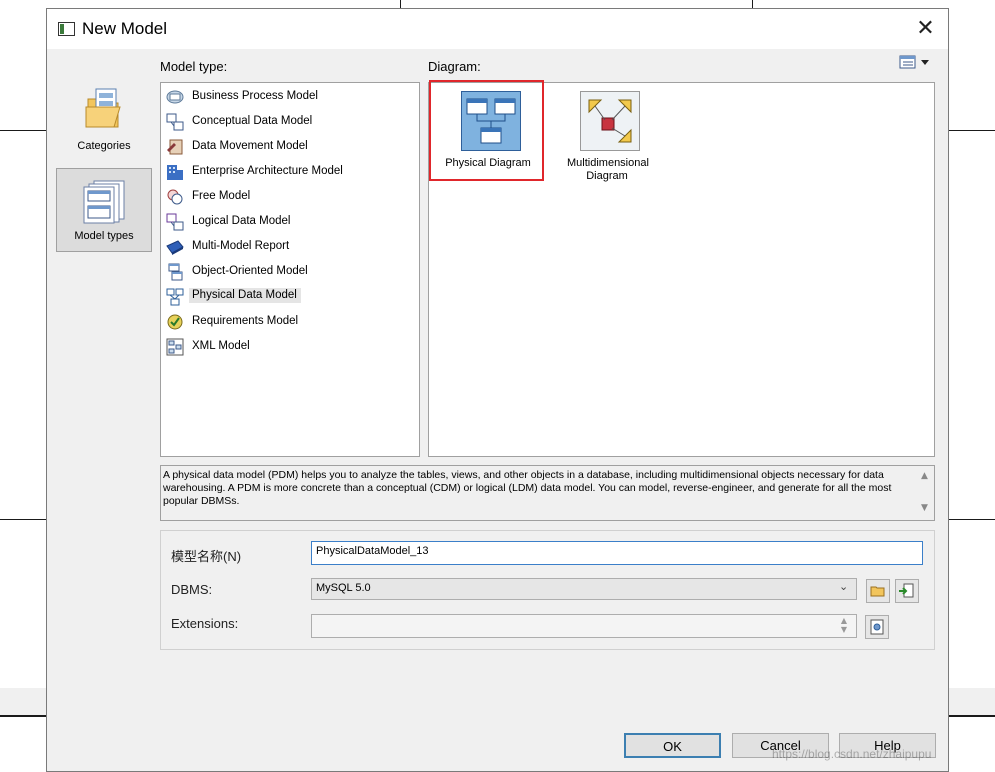 The height and width of the screenshot is (772, 995). I want to click on list-item: Logical Data Model, so click(284, 222).